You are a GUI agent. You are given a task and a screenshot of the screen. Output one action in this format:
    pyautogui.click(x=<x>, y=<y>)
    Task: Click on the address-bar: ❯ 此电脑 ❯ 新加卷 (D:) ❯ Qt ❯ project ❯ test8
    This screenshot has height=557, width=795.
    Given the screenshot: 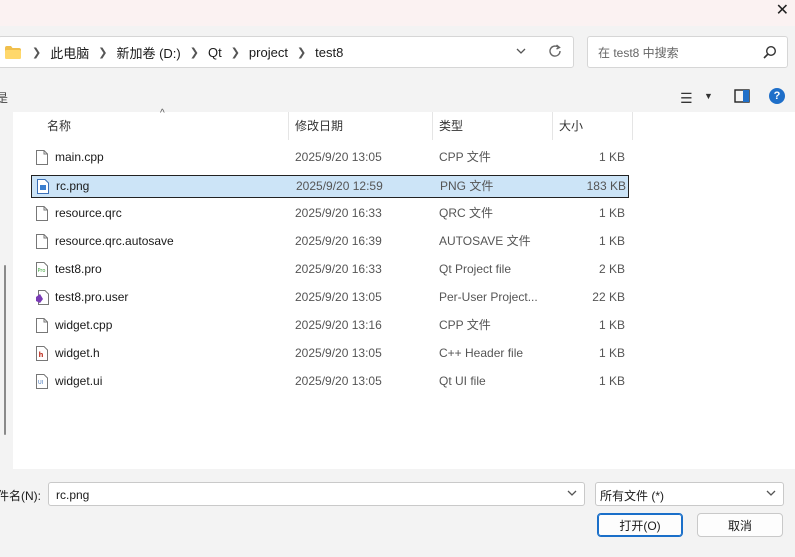 What is the action you would take?
    pyautogui.click(x=287, y=52)
    